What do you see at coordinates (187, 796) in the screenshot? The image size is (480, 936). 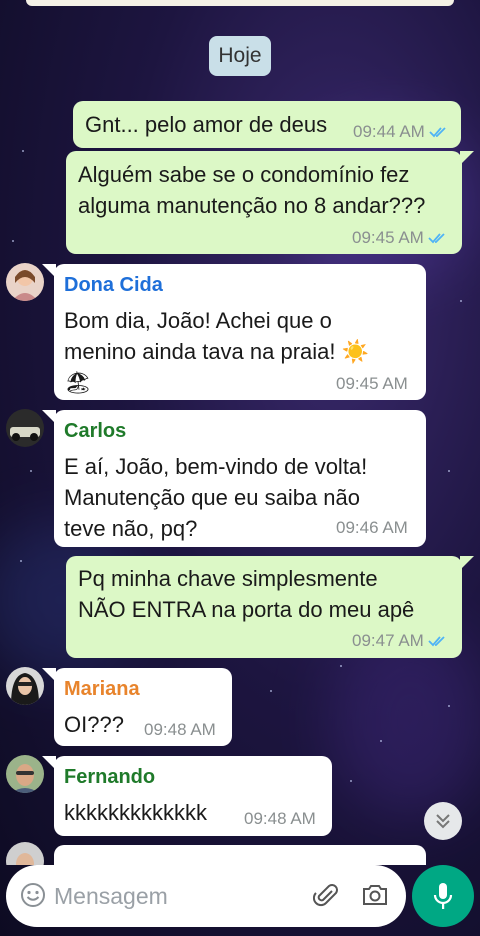 I see `incoming-message: Fernando kkkkkkkkkkkkk 09:48 AM` at bounding box center [187, 796].